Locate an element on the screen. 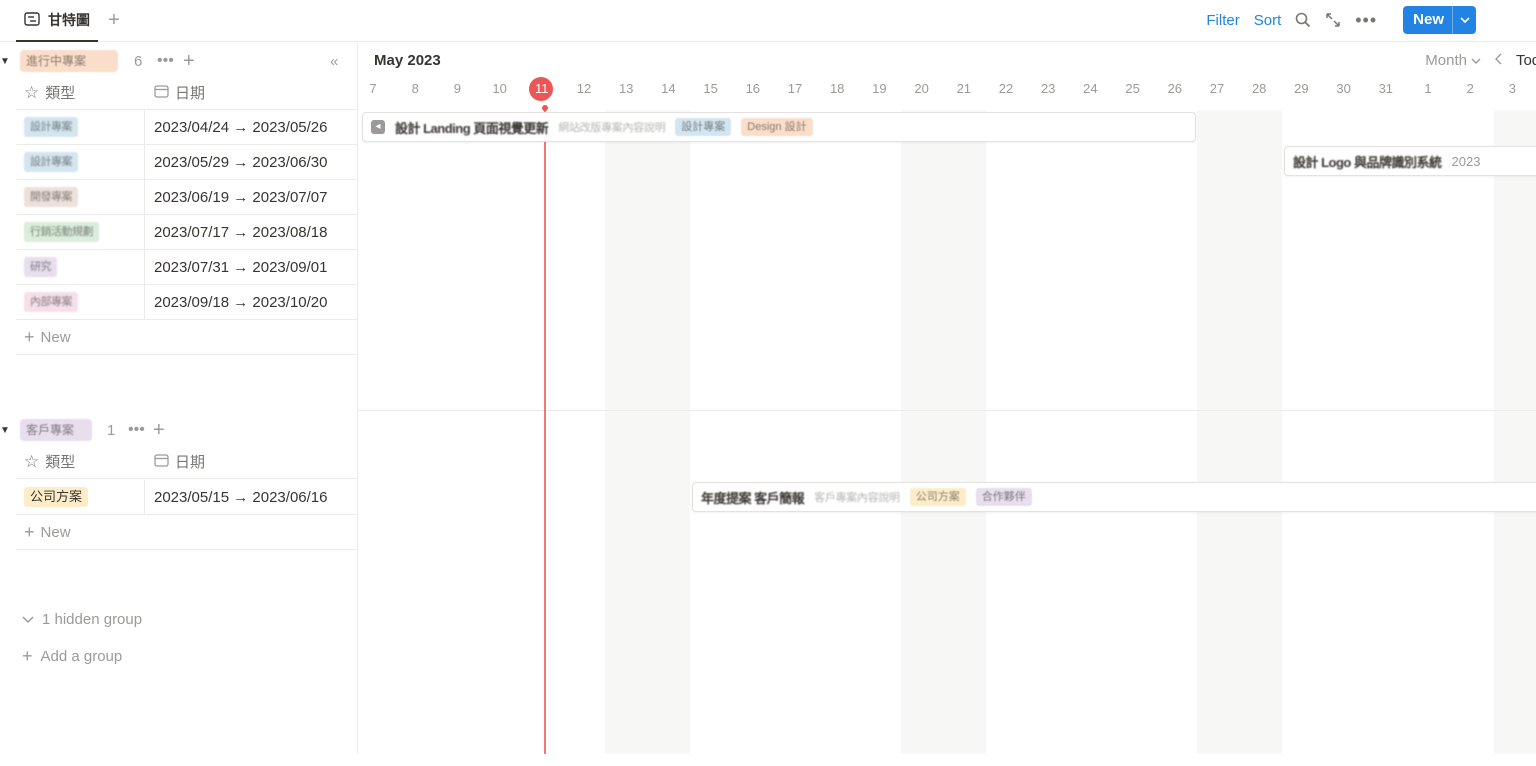  day-label: 14 is located at coordinates (668, 88).